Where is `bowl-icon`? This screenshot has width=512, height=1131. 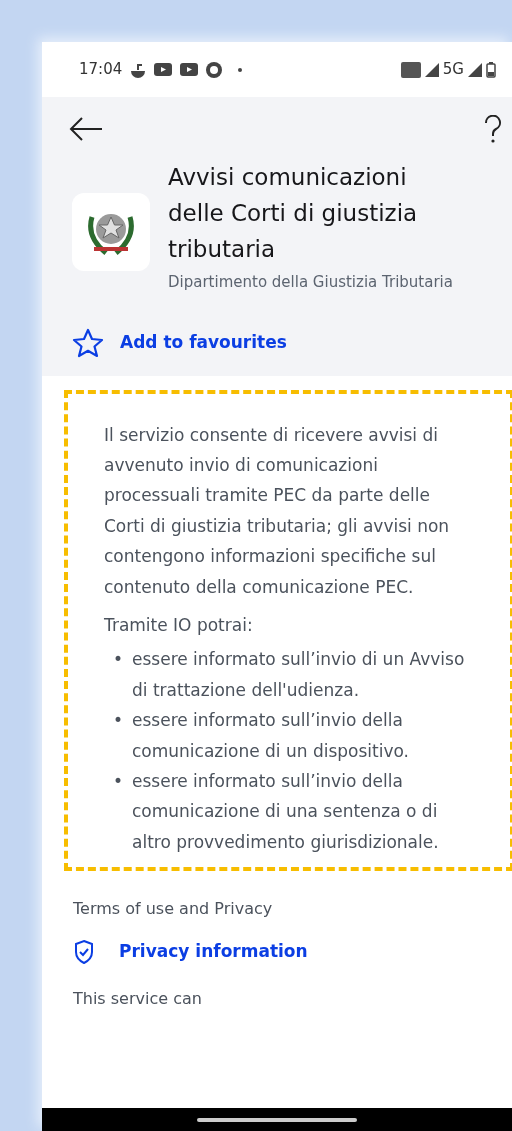
bowl-icon is located at coordinates (138, 69).